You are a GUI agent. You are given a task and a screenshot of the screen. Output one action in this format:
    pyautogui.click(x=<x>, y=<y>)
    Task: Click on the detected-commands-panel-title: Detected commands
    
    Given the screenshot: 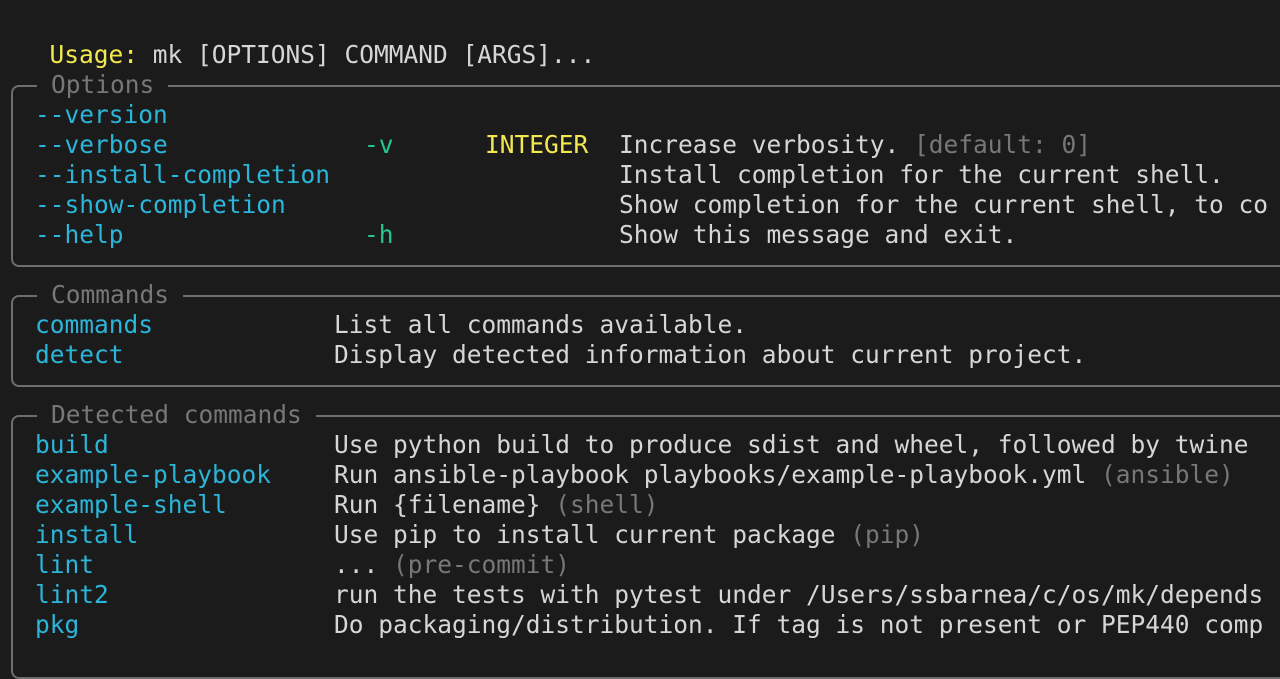 What is the action you would take?
    pyautogui.click(x=176, y=415)
    